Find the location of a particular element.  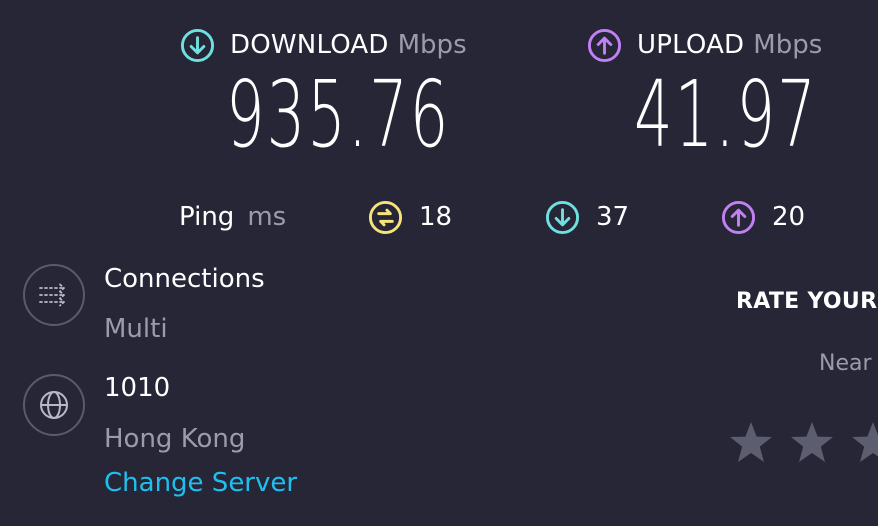

connections-icon is located at coordinates (54, 295).